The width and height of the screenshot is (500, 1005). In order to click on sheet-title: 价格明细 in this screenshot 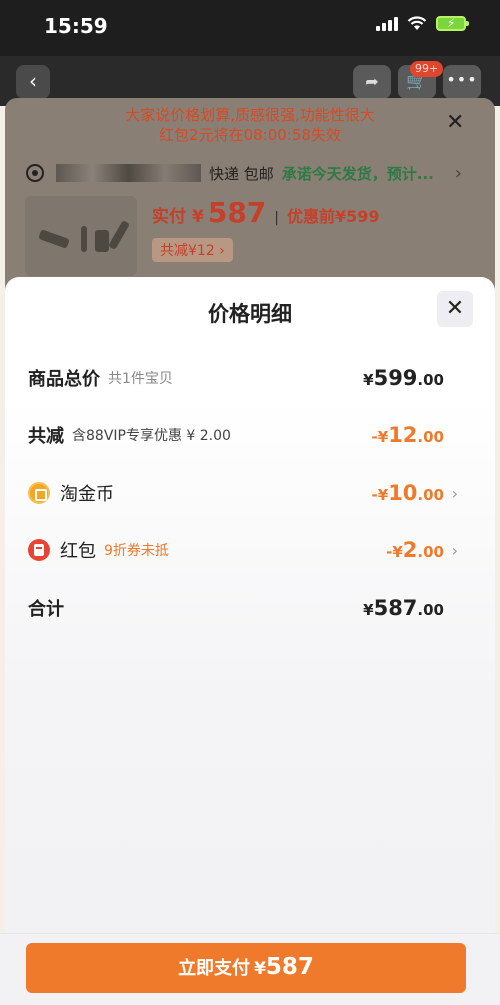, I will do `click(250, 314)`.